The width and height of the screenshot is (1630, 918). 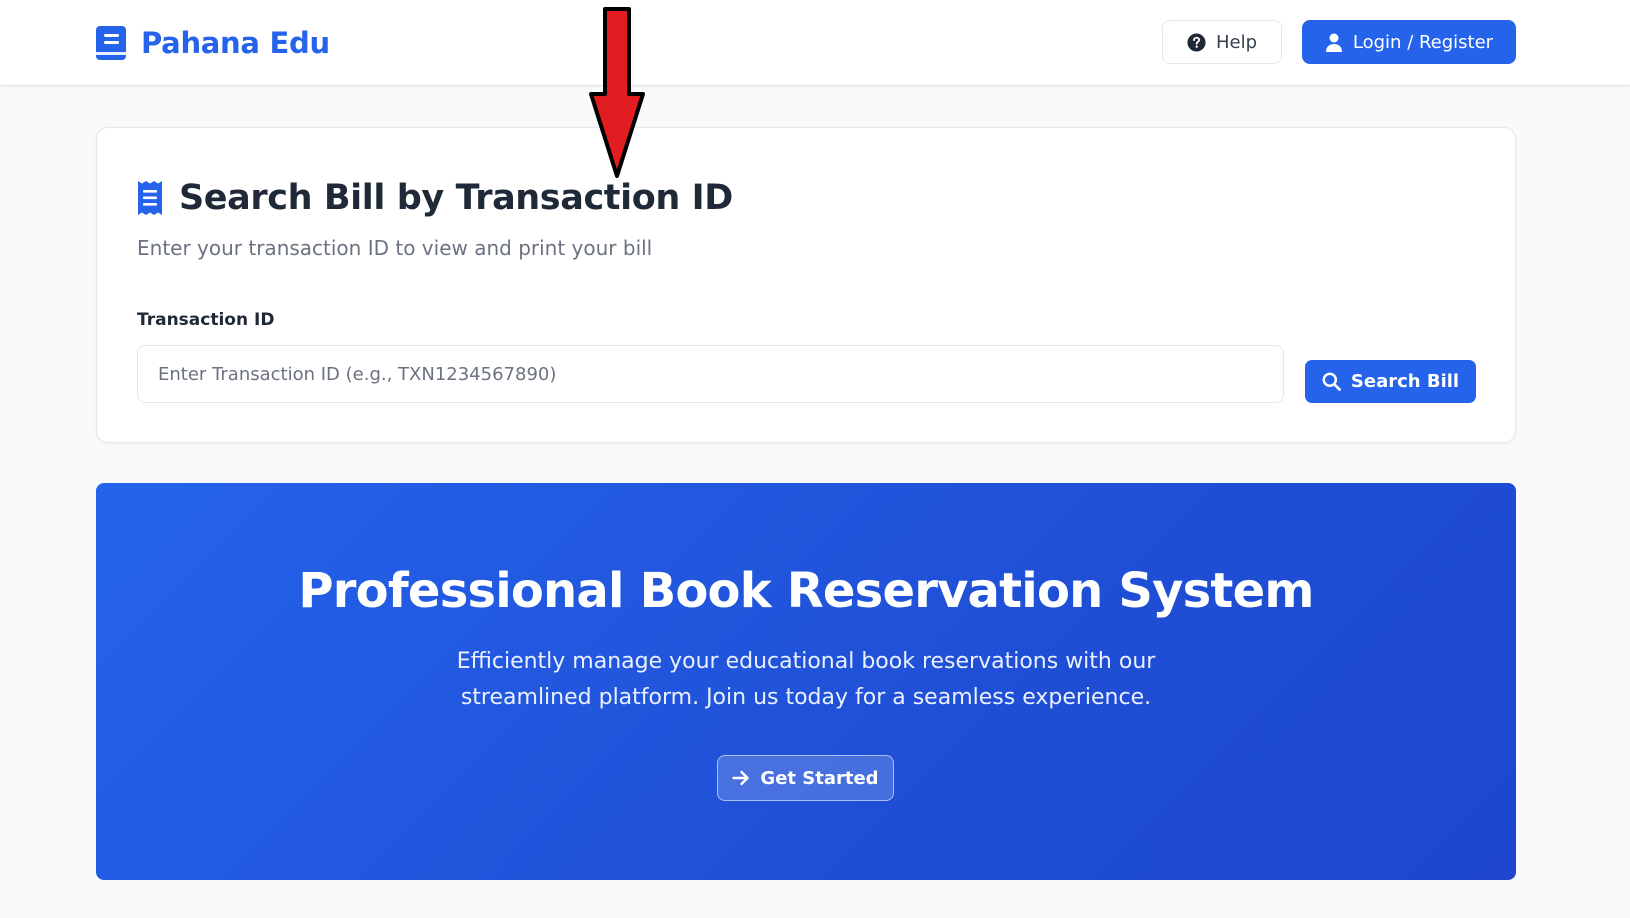 I want to click on help-button-label: Help, so click(x=1236, y=42).